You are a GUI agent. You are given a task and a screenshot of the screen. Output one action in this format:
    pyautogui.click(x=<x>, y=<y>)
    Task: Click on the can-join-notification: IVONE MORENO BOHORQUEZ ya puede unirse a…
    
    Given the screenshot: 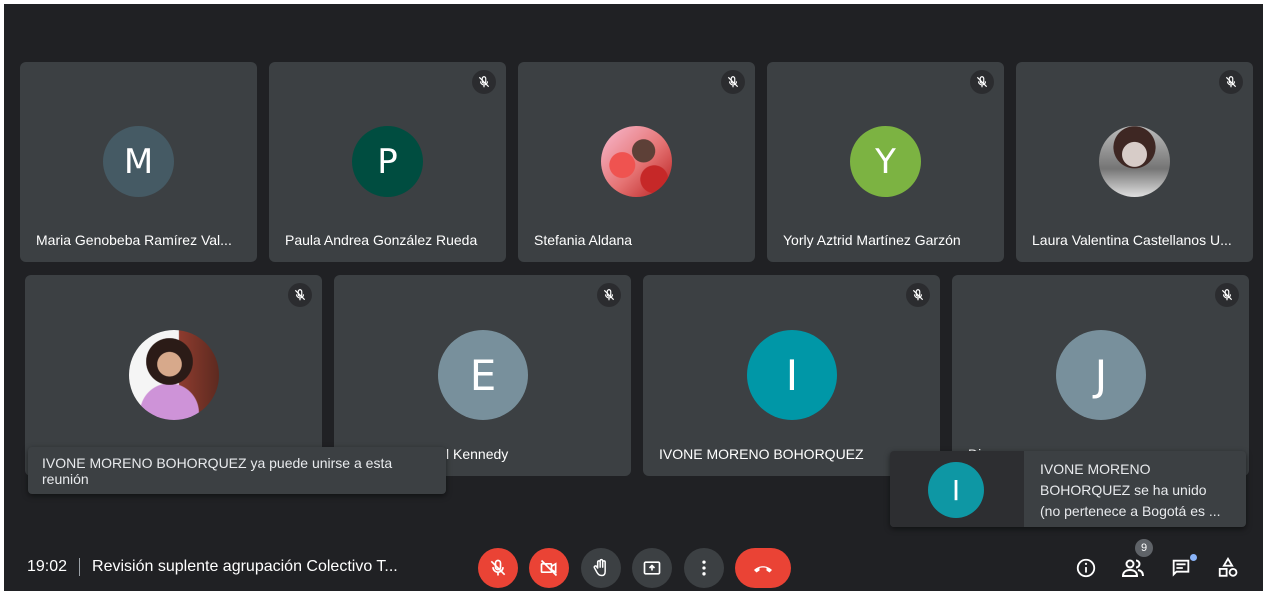 What is the action you would take?
    pyautogui.click(x=237, y=470)
    